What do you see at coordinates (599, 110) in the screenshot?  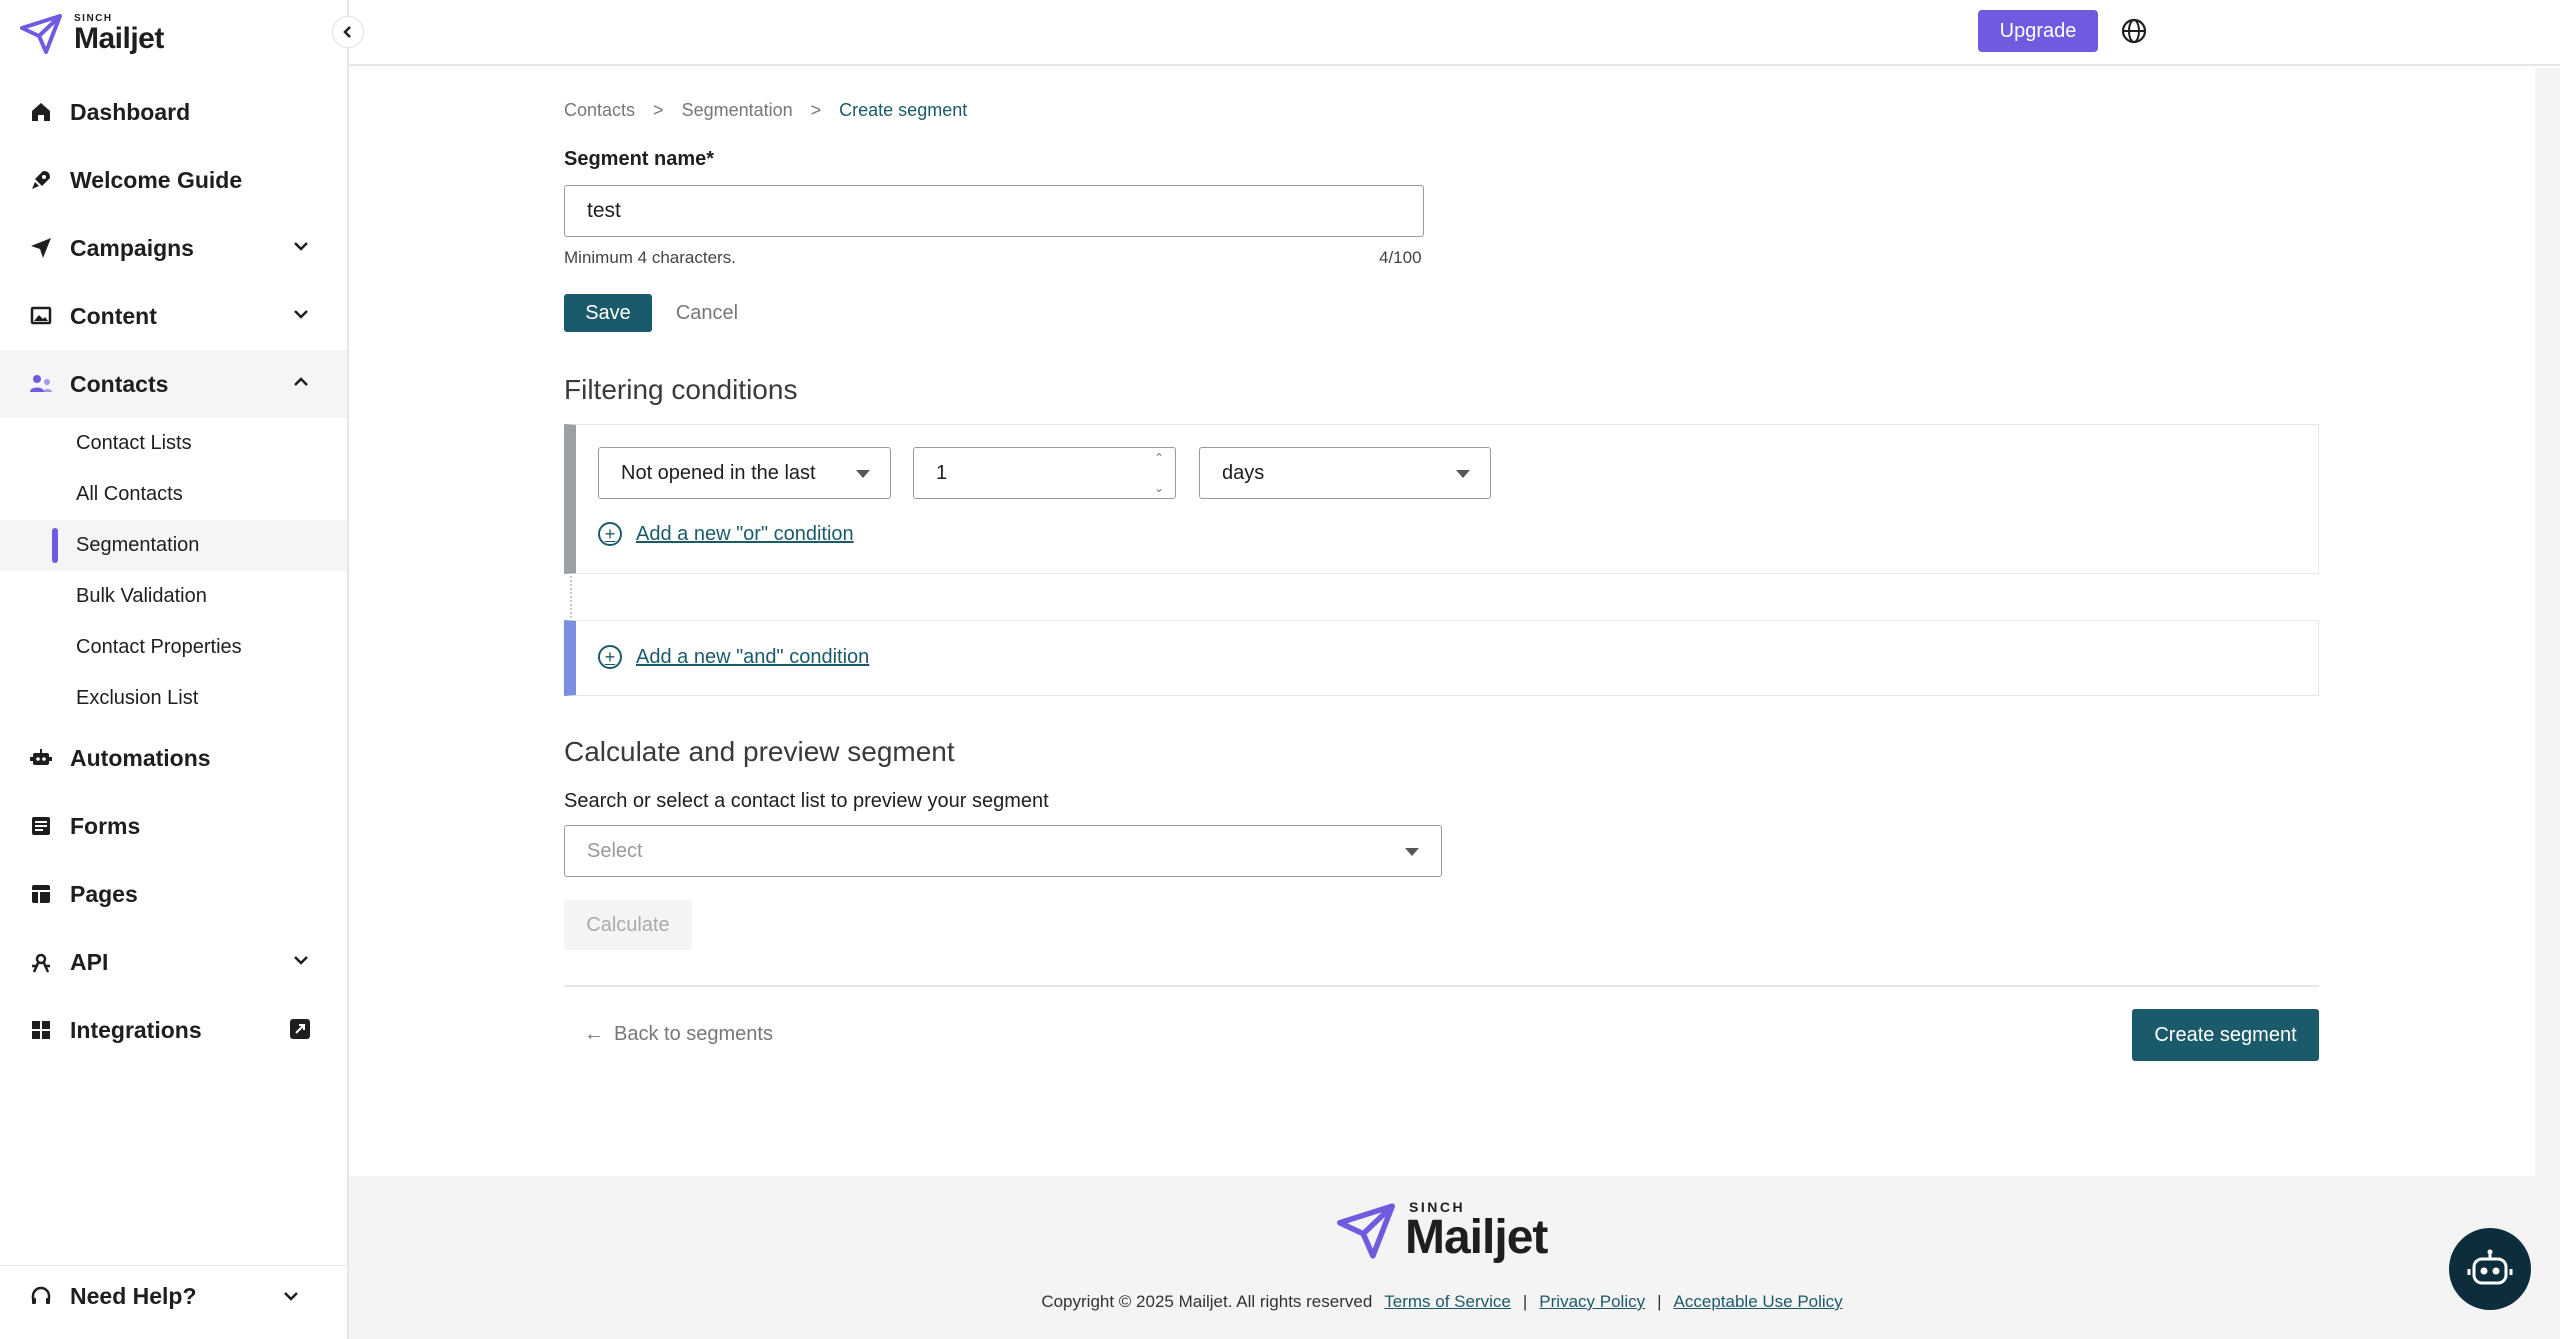 I see `breadcrumb-contacts: Contacts` at bounding box center [599, 110].